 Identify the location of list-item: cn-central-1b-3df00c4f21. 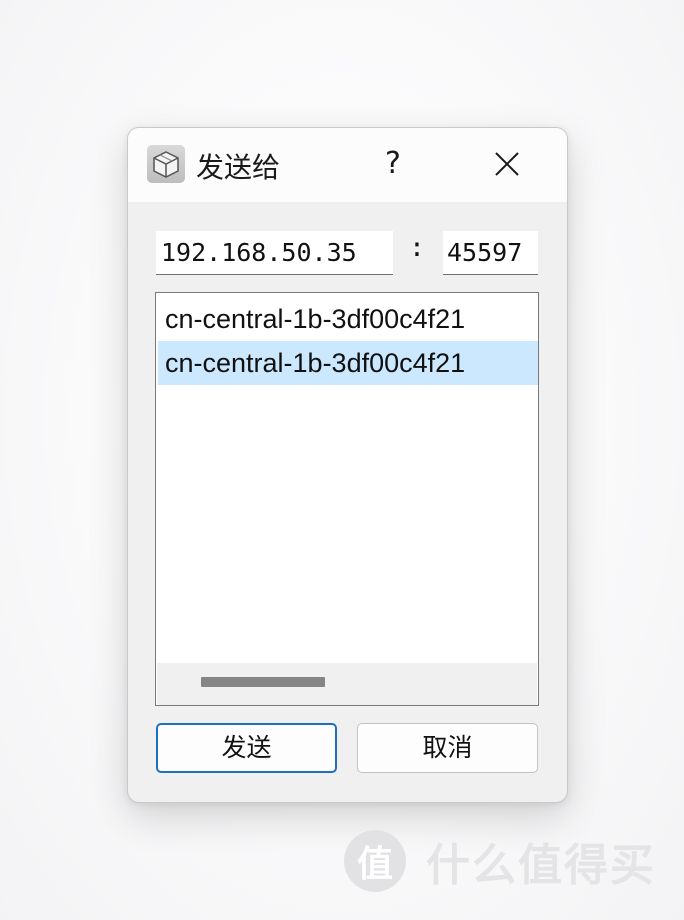
(348, 319).